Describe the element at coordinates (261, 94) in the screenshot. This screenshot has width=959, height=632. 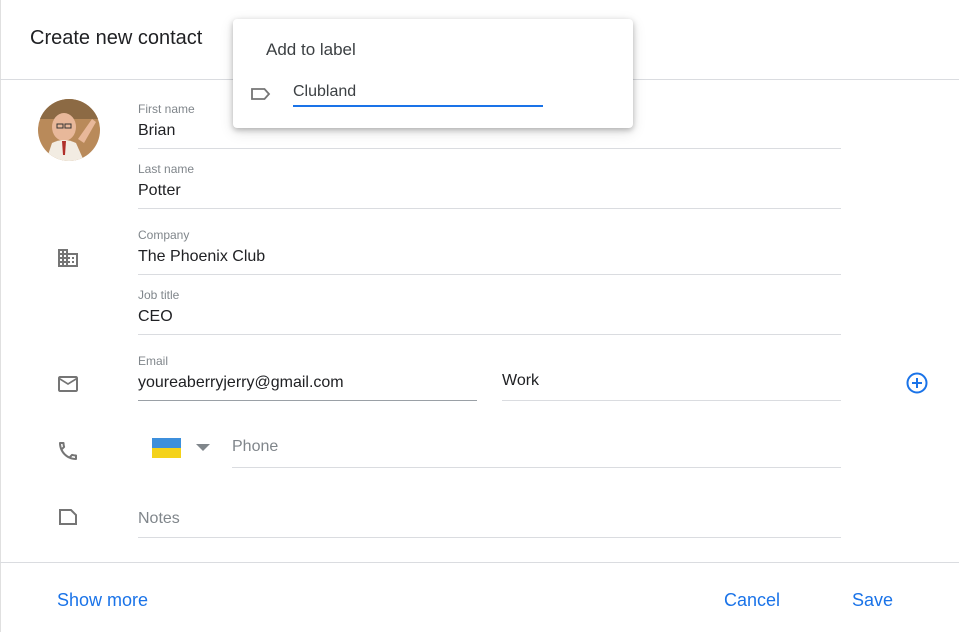
I see `label-icon` at that location.